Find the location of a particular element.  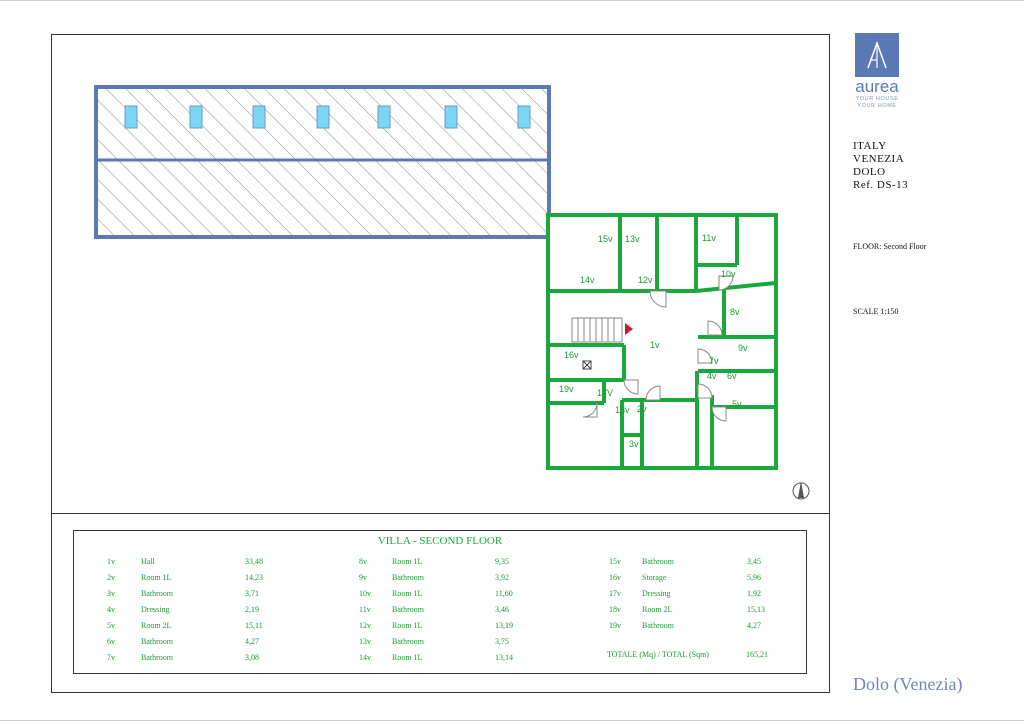

room-label: 15v is located at coordinates (605, 239).